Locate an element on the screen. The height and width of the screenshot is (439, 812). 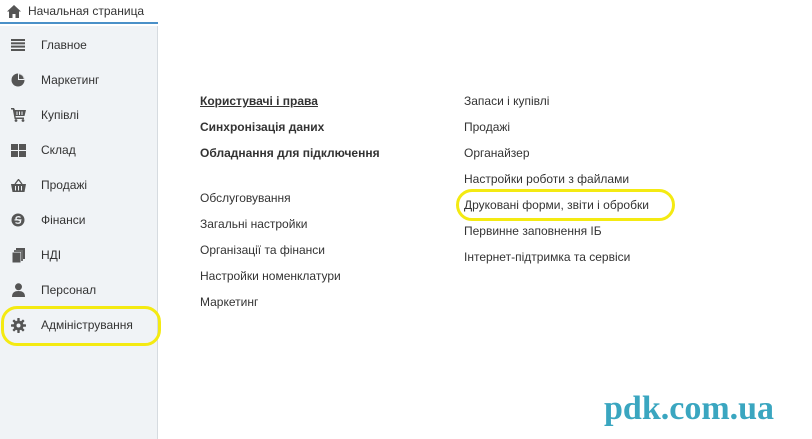
link-organizations-finance: Організації та фінанси is located at coordinates (262, 250).